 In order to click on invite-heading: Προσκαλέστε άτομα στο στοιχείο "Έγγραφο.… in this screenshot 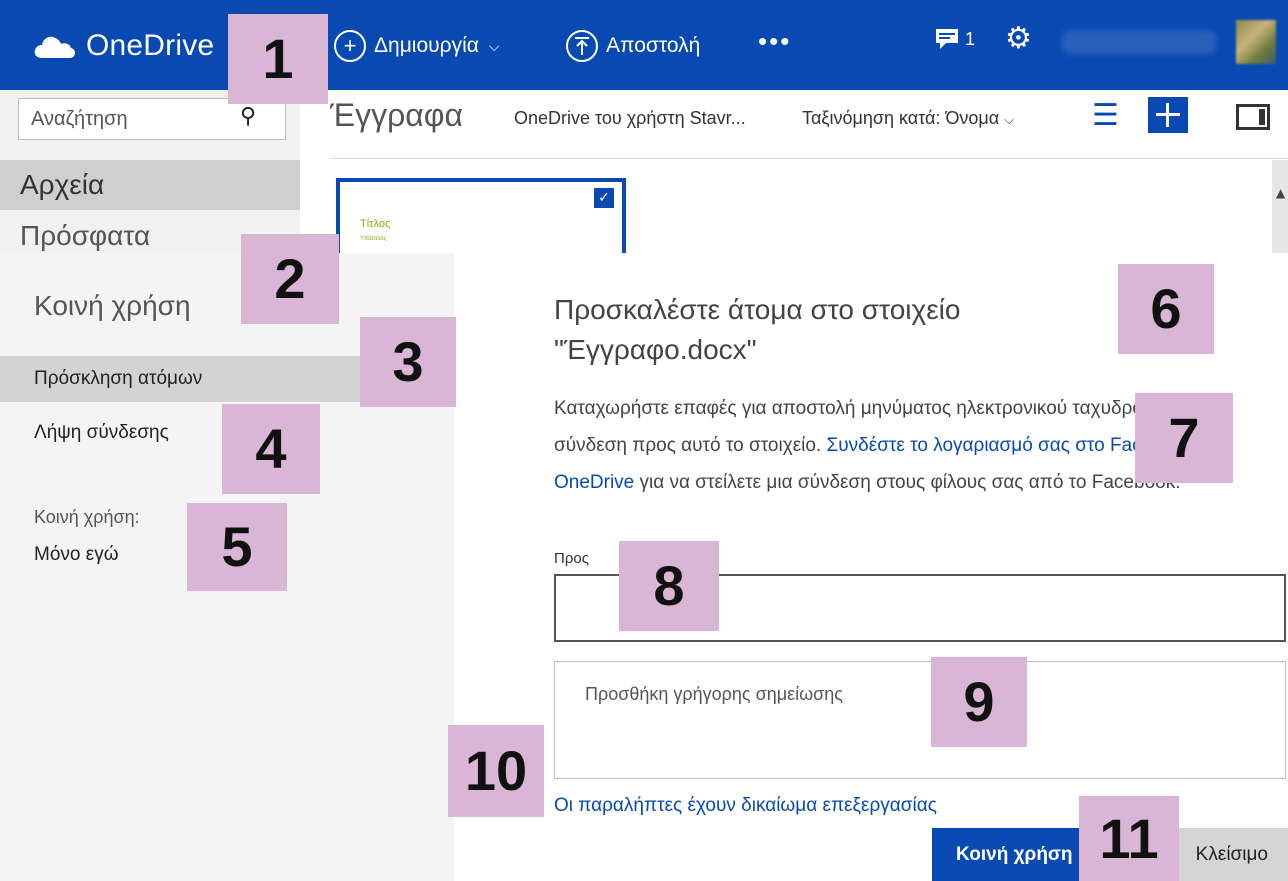, I will do `click(757, 329)`.